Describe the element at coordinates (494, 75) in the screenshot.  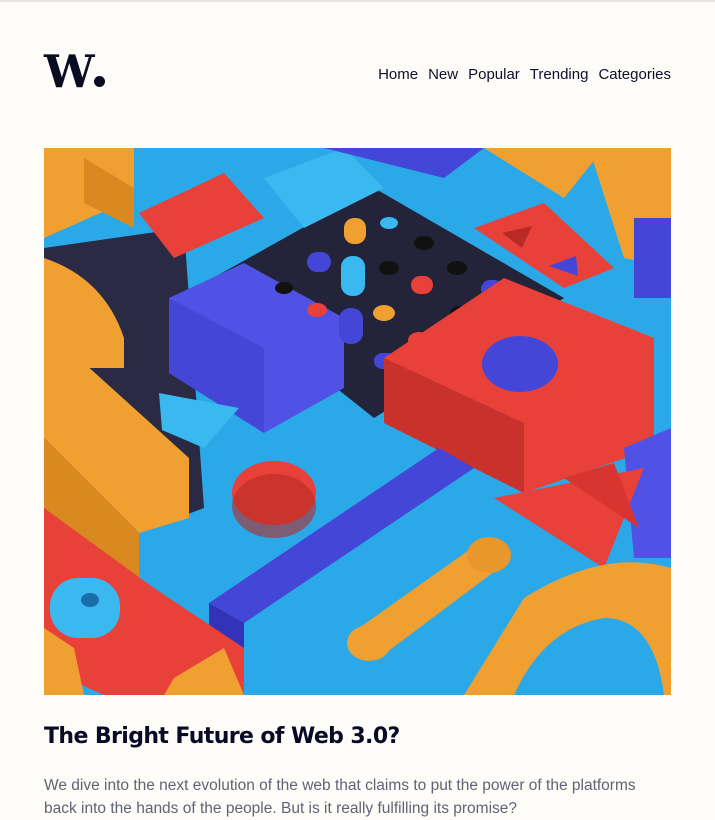
I see `nav-link-popular: Popular` at that location.